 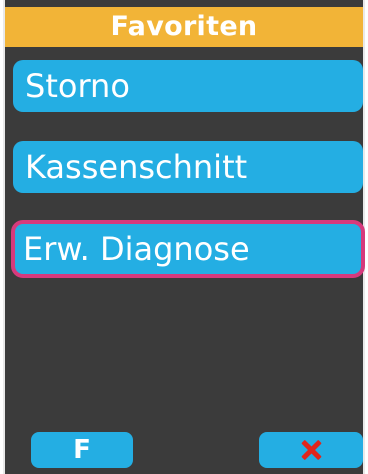 What do you see at coordinates (188, 86) in the screenshot?
I see `menu-item-storno: Storno` at bounding box center [188, 86].